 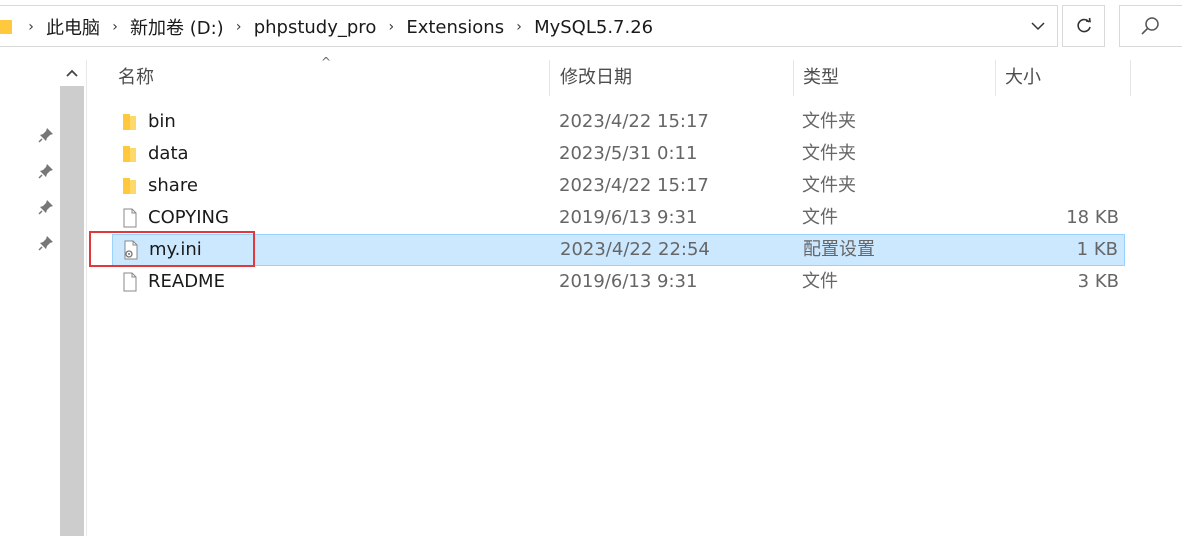 I want to click on search-icon, so click(x=1150, y=26).